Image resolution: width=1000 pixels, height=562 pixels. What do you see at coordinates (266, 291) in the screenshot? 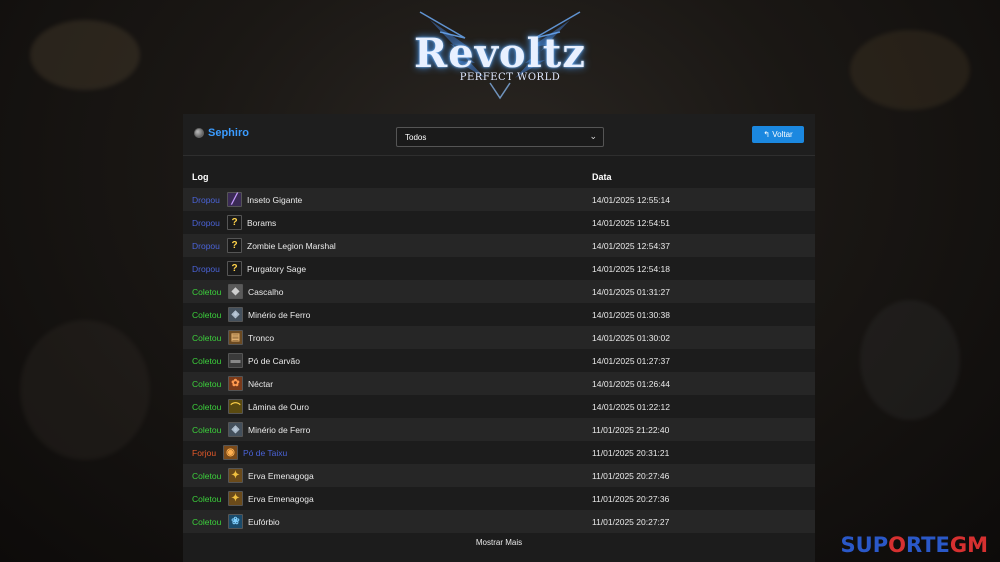
I see `item-name: Cascalho` at bounding box center [266, 291].